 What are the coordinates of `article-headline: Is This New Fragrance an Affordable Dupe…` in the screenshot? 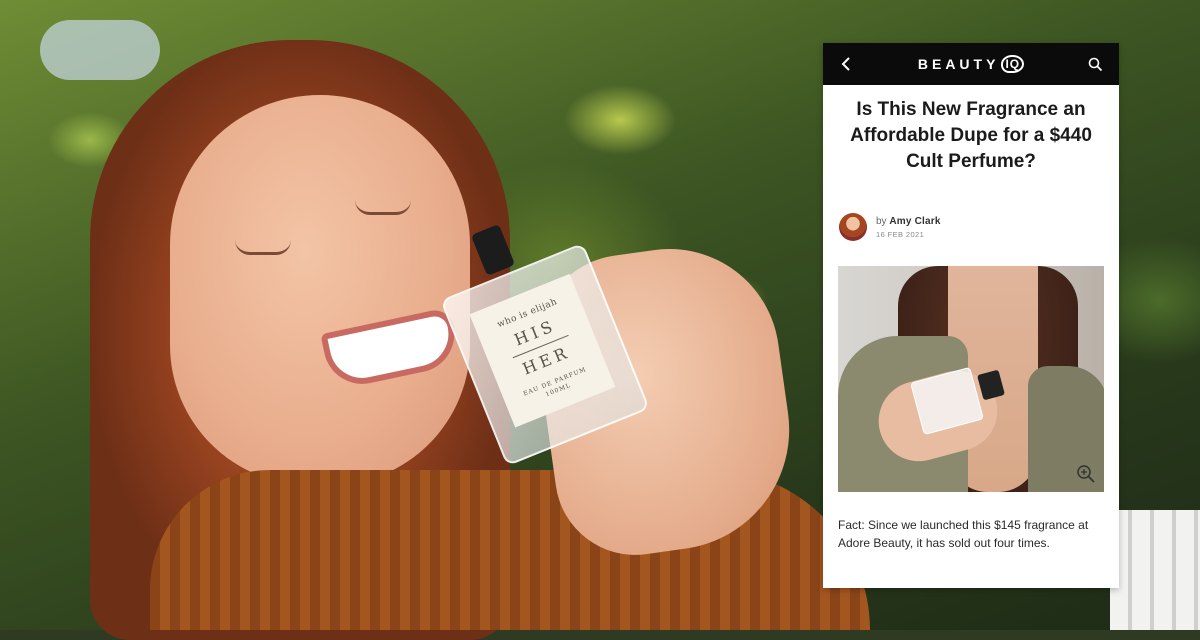 It's located at (971, 136).